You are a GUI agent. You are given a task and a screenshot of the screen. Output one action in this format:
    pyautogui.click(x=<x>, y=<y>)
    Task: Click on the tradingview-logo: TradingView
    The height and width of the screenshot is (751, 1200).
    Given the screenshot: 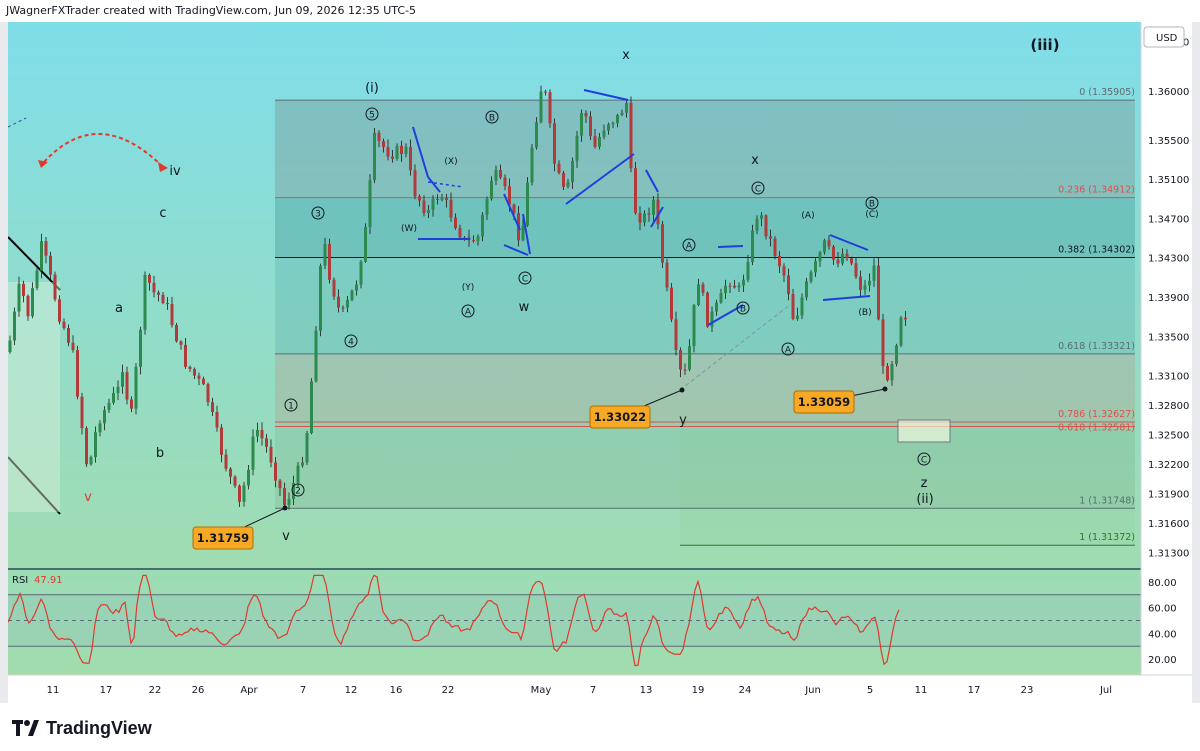 What is the action you would take?
    pyautogui.click(x=82, y=728)
    